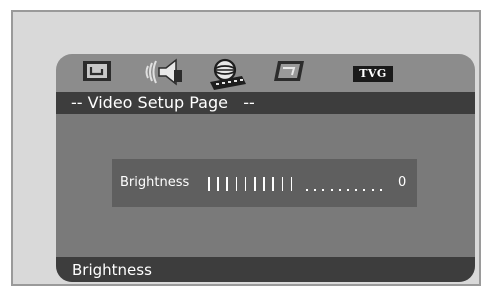  What do you see at coordinates (97, 73) in the screenshot?
I see `general-setup-icon` at bounding box center [97, 73].